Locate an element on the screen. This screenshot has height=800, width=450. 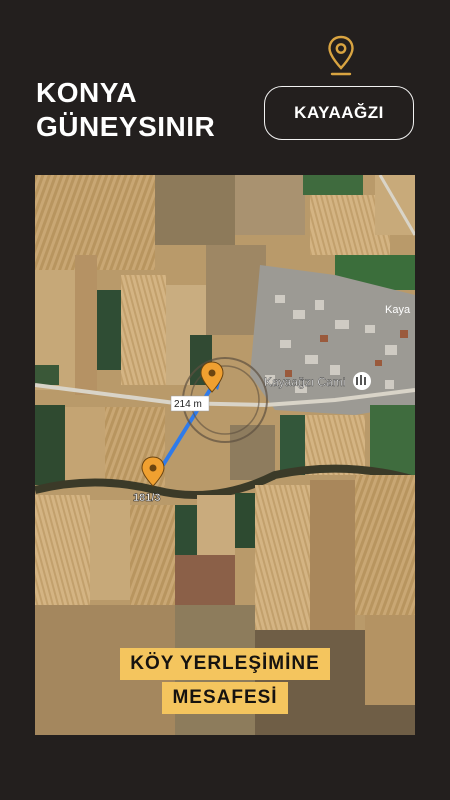
page-title: KONYA GÜNEYSINIR is located at coordinates (125, 110).